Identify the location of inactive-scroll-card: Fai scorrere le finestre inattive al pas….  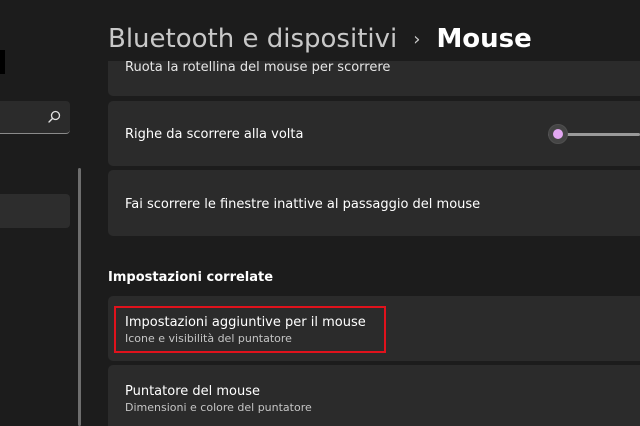
(374, 203).